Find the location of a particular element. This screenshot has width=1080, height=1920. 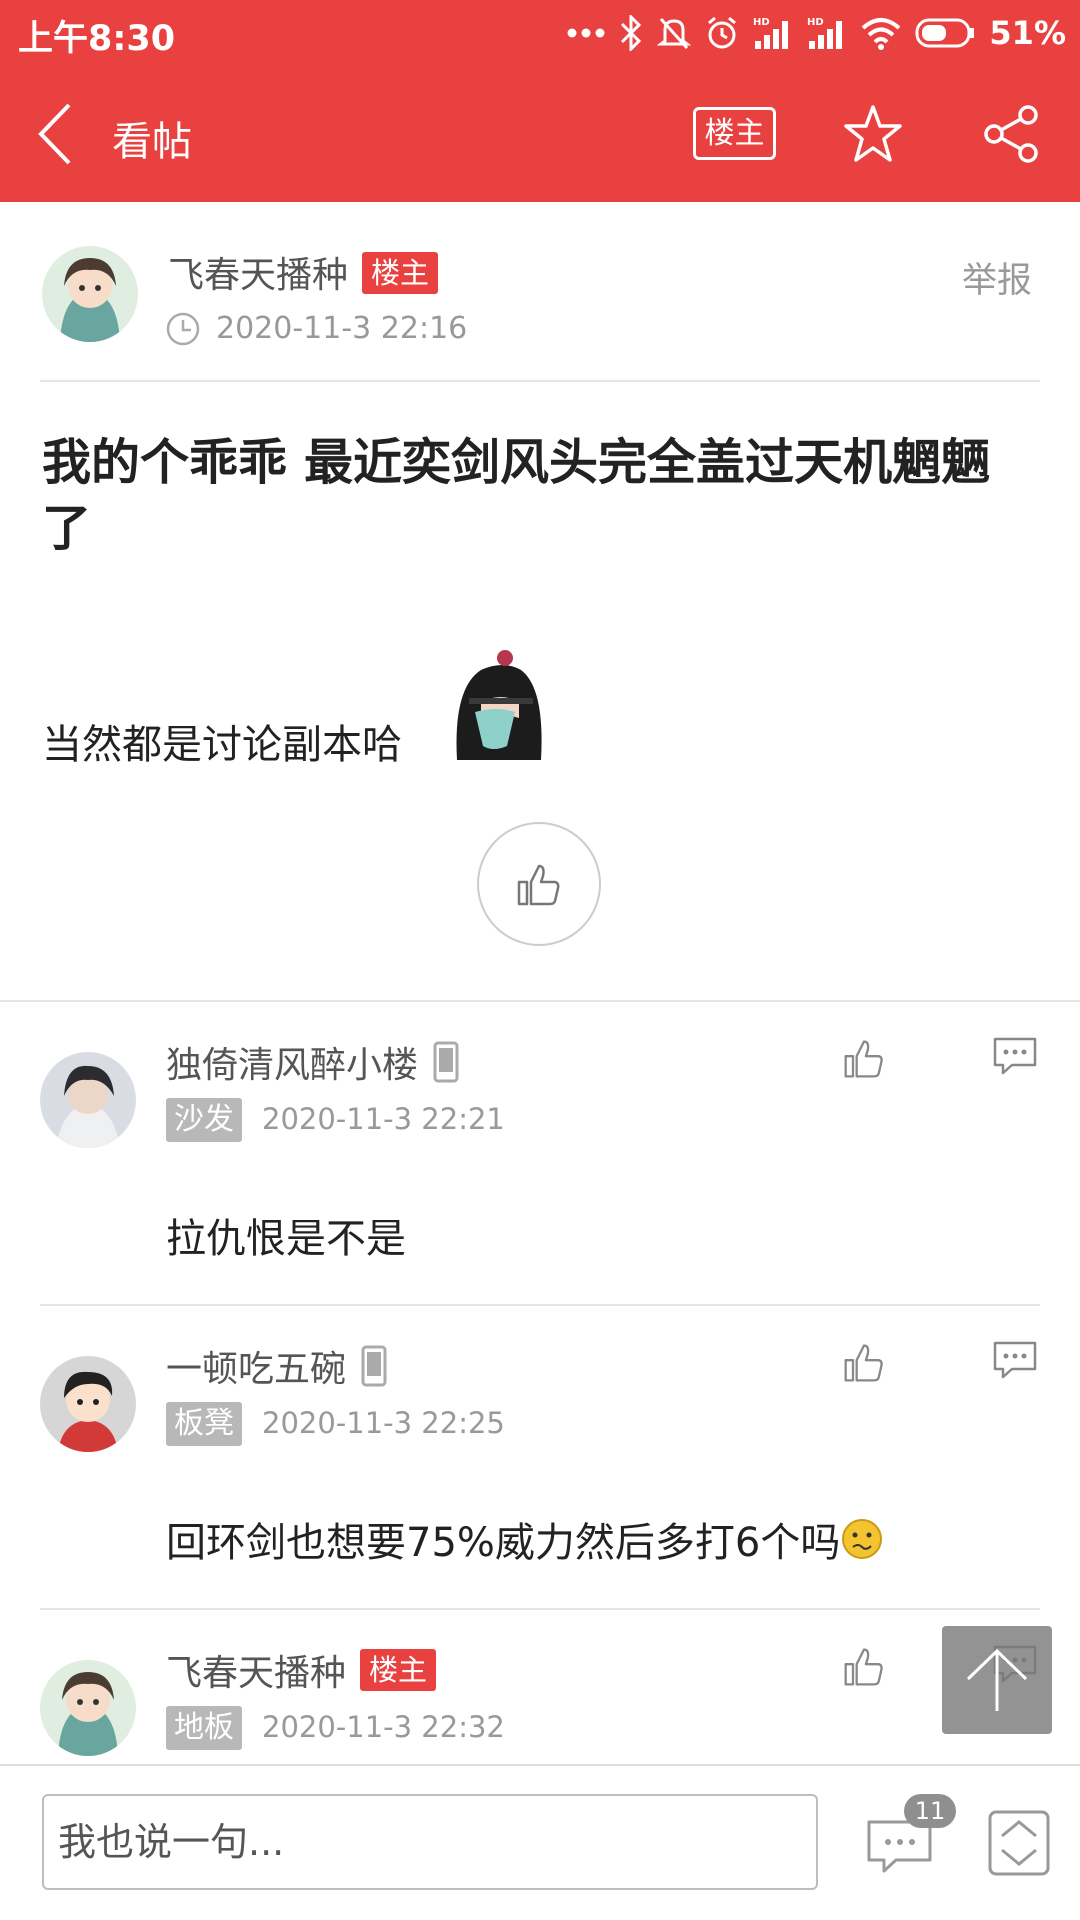

clock-icon is located at coordinates (183, 328).